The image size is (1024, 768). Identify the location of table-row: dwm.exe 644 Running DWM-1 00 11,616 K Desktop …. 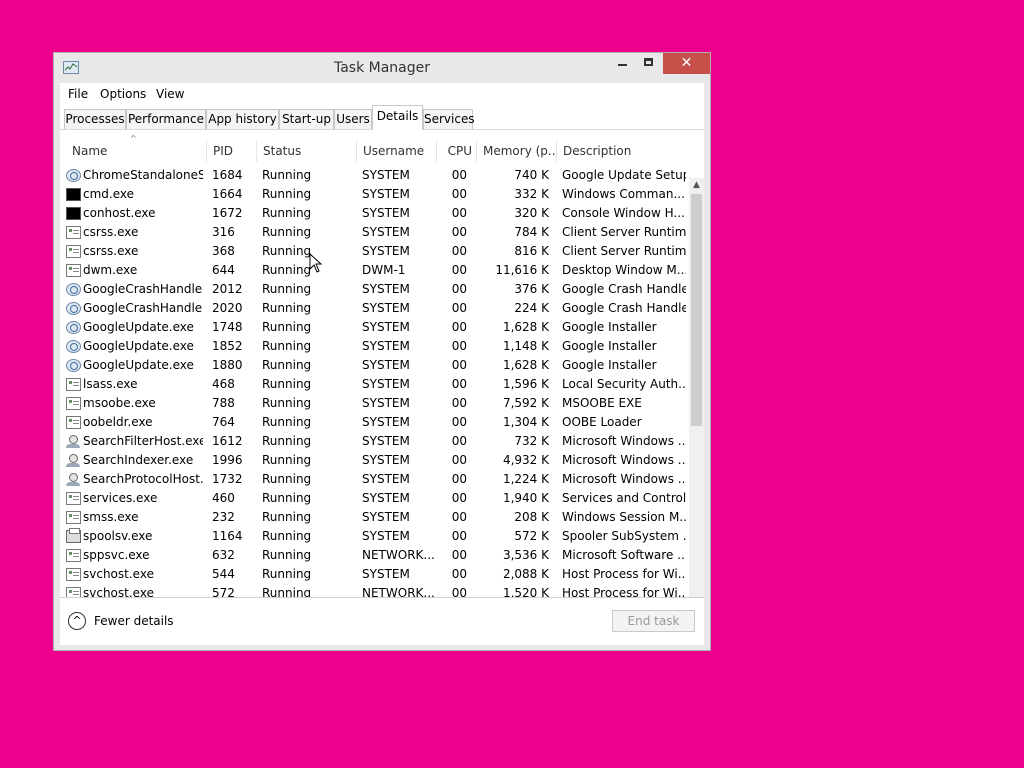
(374, 270).